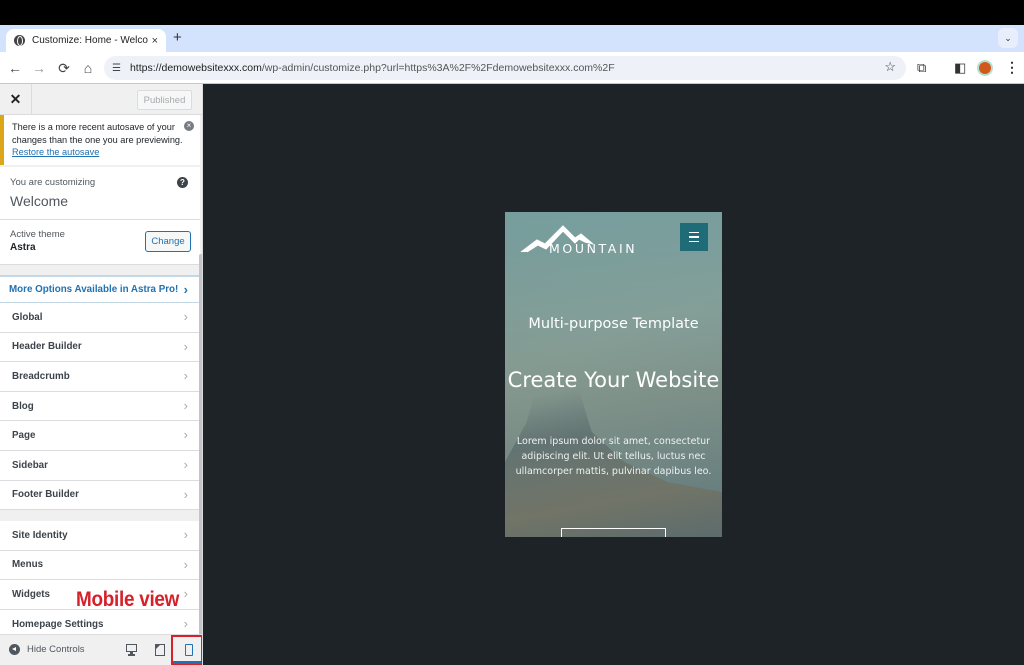  Describe the element at coordinates (100, 318) in the screenshot. I see `section-global: Global ›` at that location.